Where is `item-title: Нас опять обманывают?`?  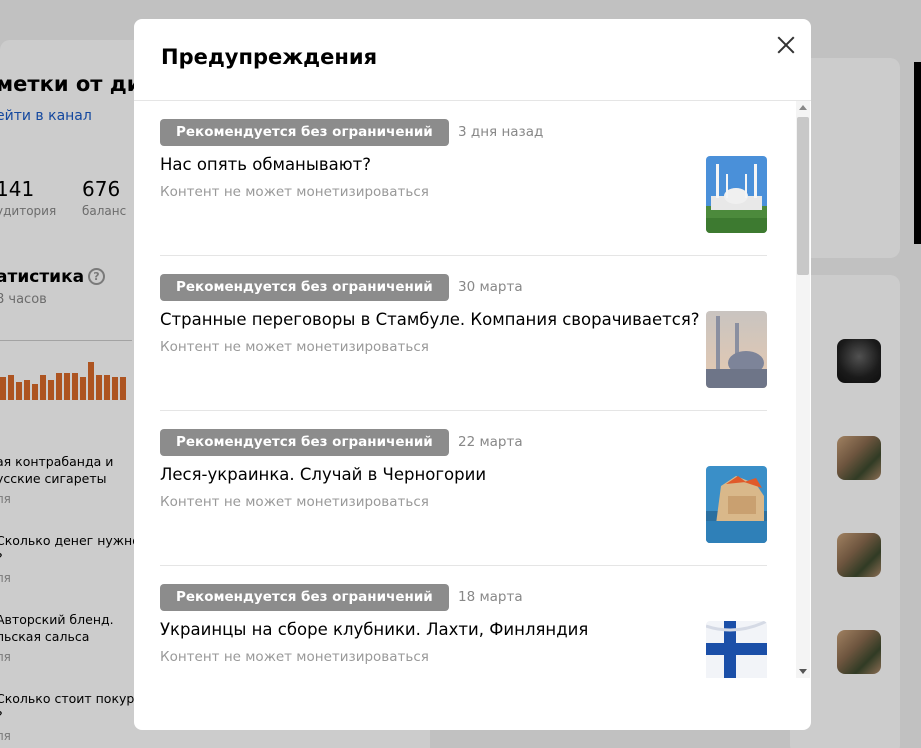
item-title: Нас опять обманывают? is located at coordinates (265, 164).